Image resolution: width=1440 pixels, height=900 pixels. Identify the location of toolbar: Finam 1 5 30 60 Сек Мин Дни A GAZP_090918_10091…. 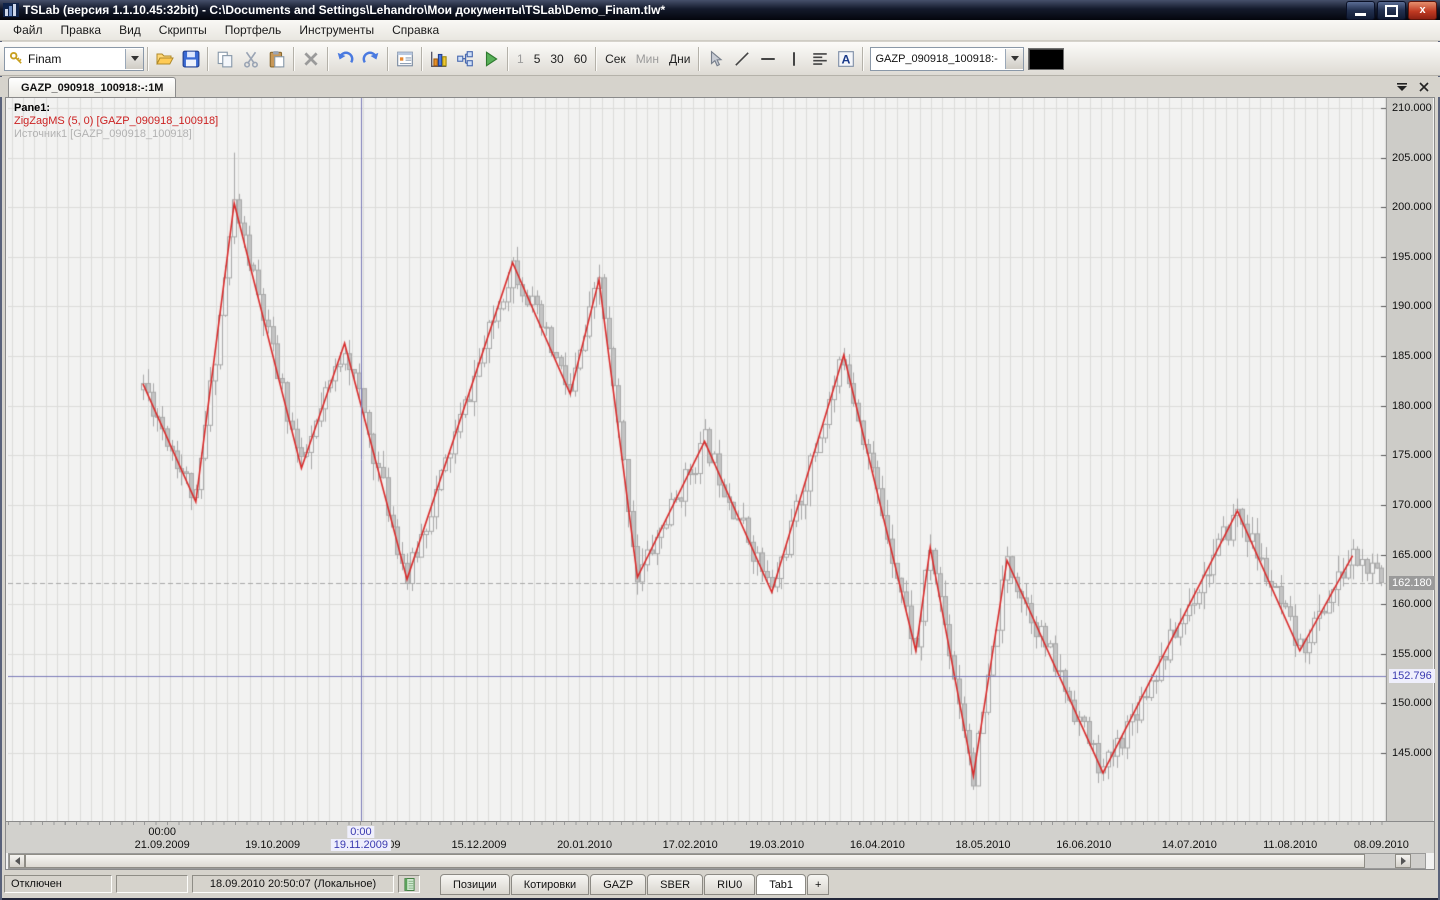
(720, 59).